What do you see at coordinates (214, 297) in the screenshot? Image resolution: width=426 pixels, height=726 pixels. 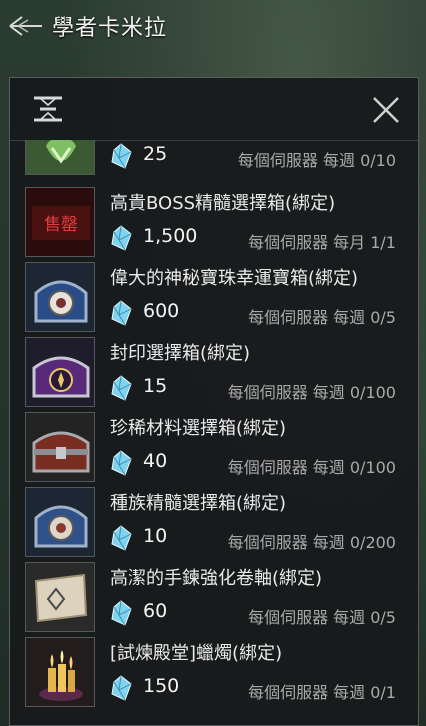 I see `shop-item: 偉大的神秘寶珠幸運寶箱(綁定) 600 每個伺服器 每週 0/5` at bounding box center [214, 297].